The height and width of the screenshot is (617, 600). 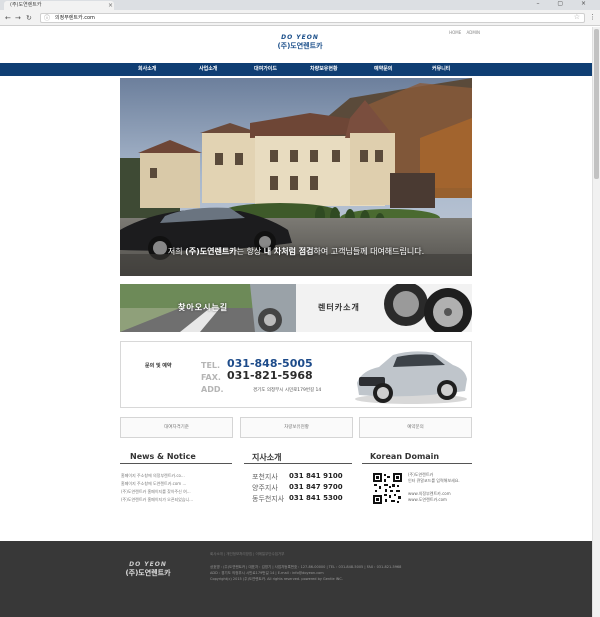 I want to click on browser-toolbar: ← → ↻ ⓘ 의정부렌트카.com ☆ ⋮, so click(x=300, y=18).